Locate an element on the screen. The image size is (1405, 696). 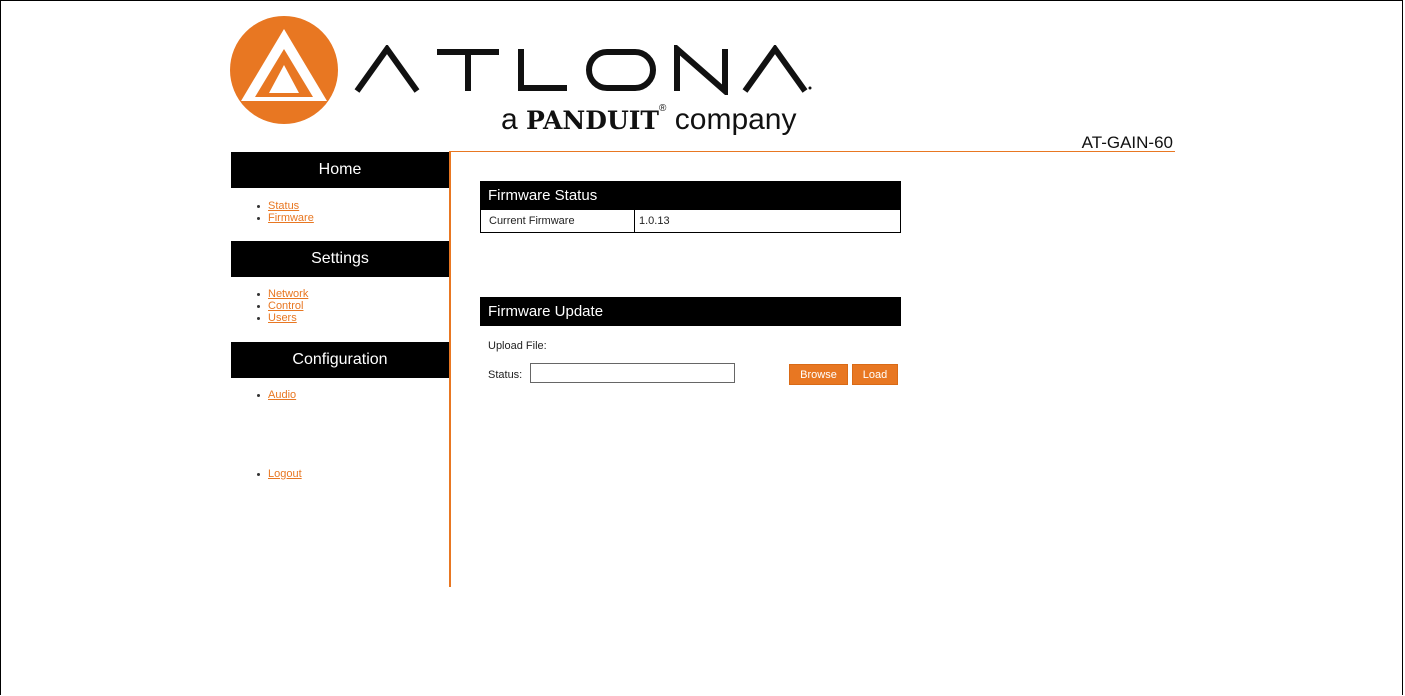
upload-status-field is located at coordinates (632, 373).